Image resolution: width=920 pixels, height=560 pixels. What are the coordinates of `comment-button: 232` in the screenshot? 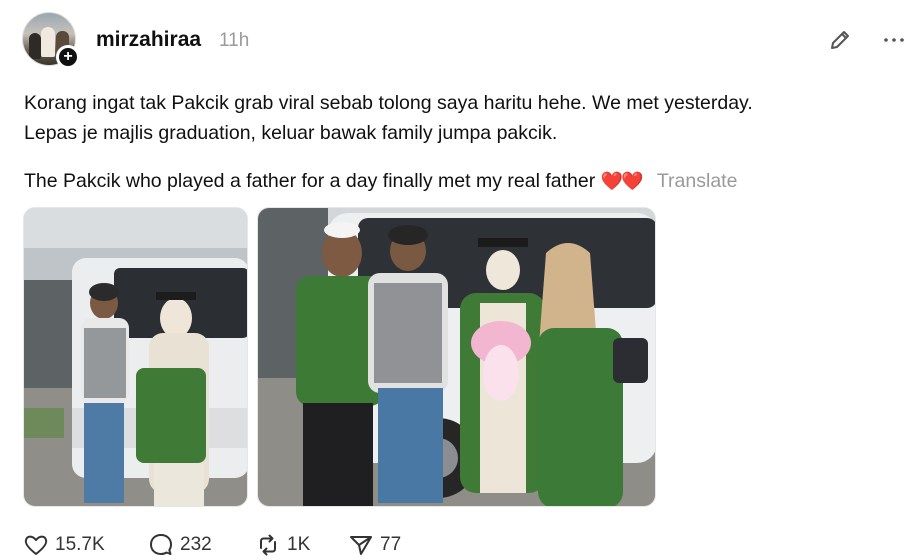 It's located at (180, 545).